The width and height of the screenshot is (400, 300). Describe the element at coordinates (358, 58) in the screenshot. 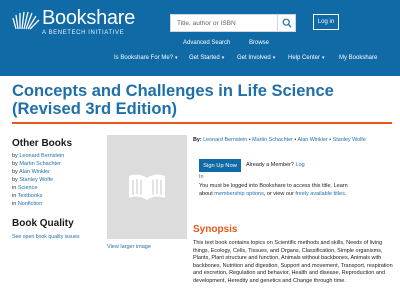

I see `nav-my-bookshare: My Bookshare` at that location.